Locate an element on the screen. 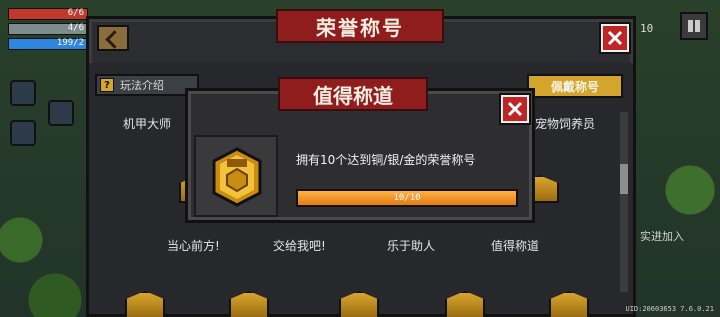 The height and width of the screenshot is (317, 720). player-stats: 6/6 4/6 199/2 is located at coordinates (48, 30).